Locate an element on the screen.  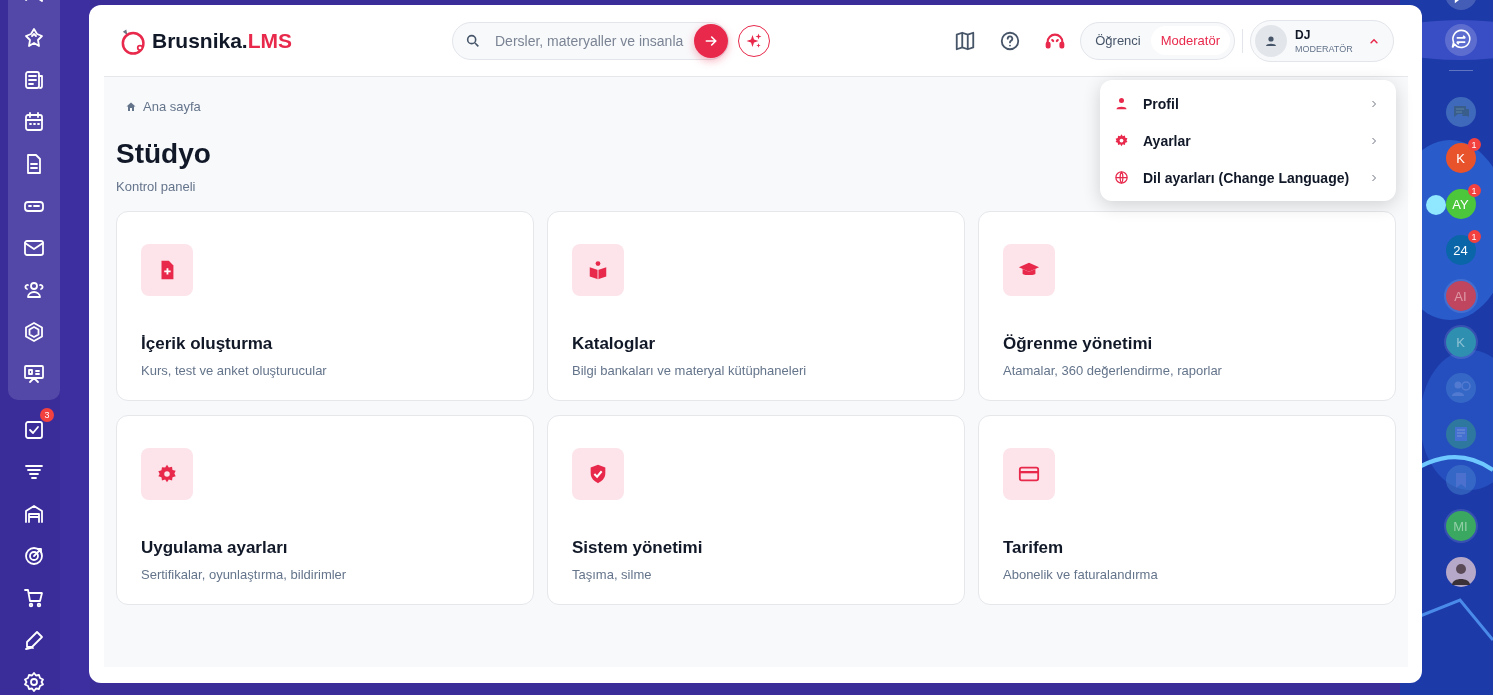
search-submit-button is located at coordinates (711, 40).